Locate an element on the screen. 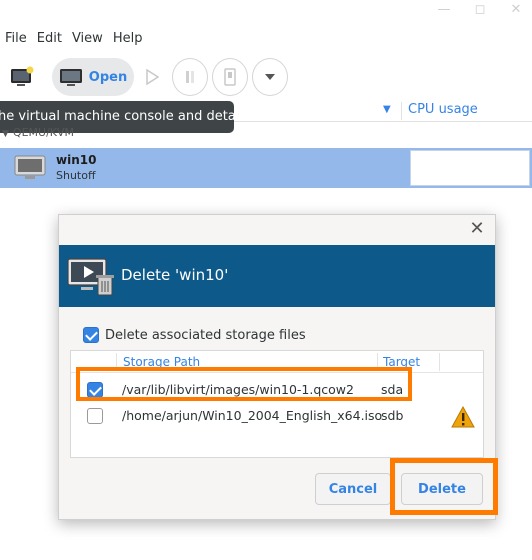 Image resolution: width=532 pixels, height=560 pixels. open-button-label: Open is located at coordinates (108, 77).